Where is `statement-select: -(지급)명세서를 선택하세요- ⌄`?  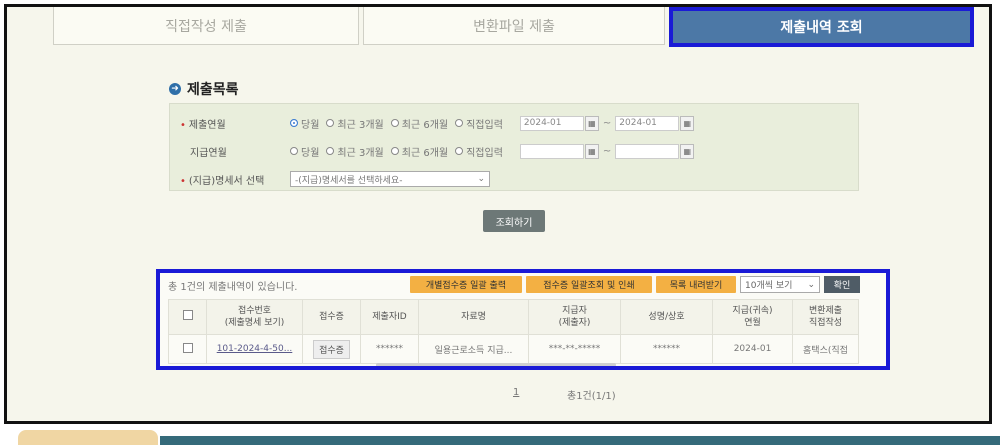 statement-select: -(지급)명세서를 선택하세요- ⌄ is located at coordinates (390, 179).